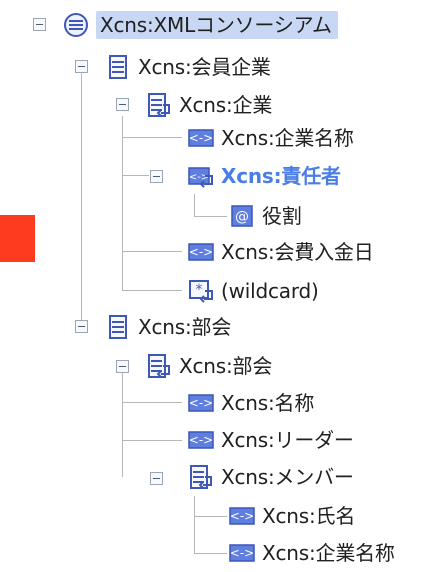  What do you see at coordinates (226, 105) in the screenshot?
I see `tree-node-label: Xcns:企業` at bounding box center [226, 105].